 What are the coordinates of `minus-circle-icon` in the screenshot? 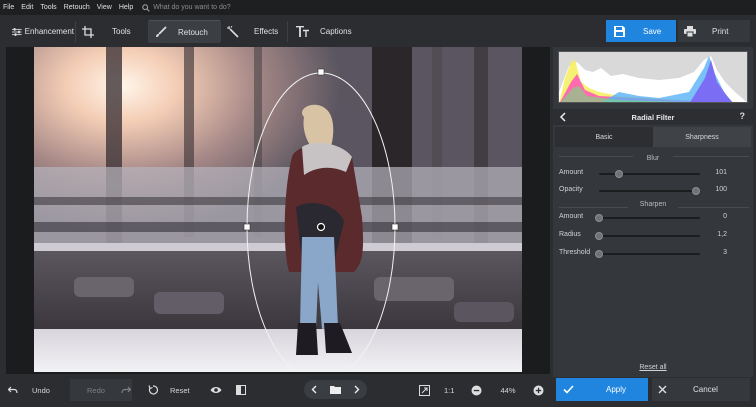 It's located at (476, 390).